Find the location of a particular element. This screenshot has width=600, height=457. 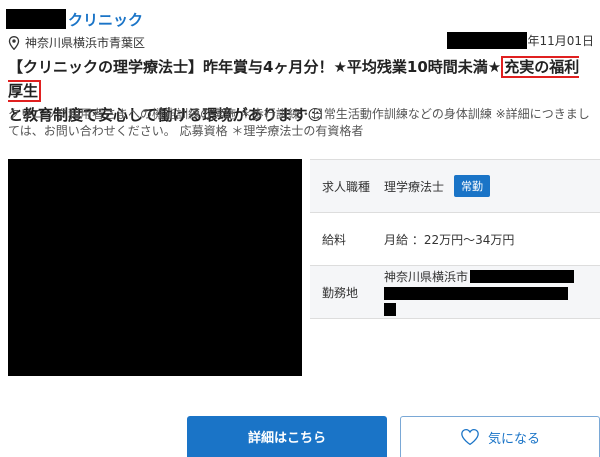

redacted-year is located at coordinates (487, 40).